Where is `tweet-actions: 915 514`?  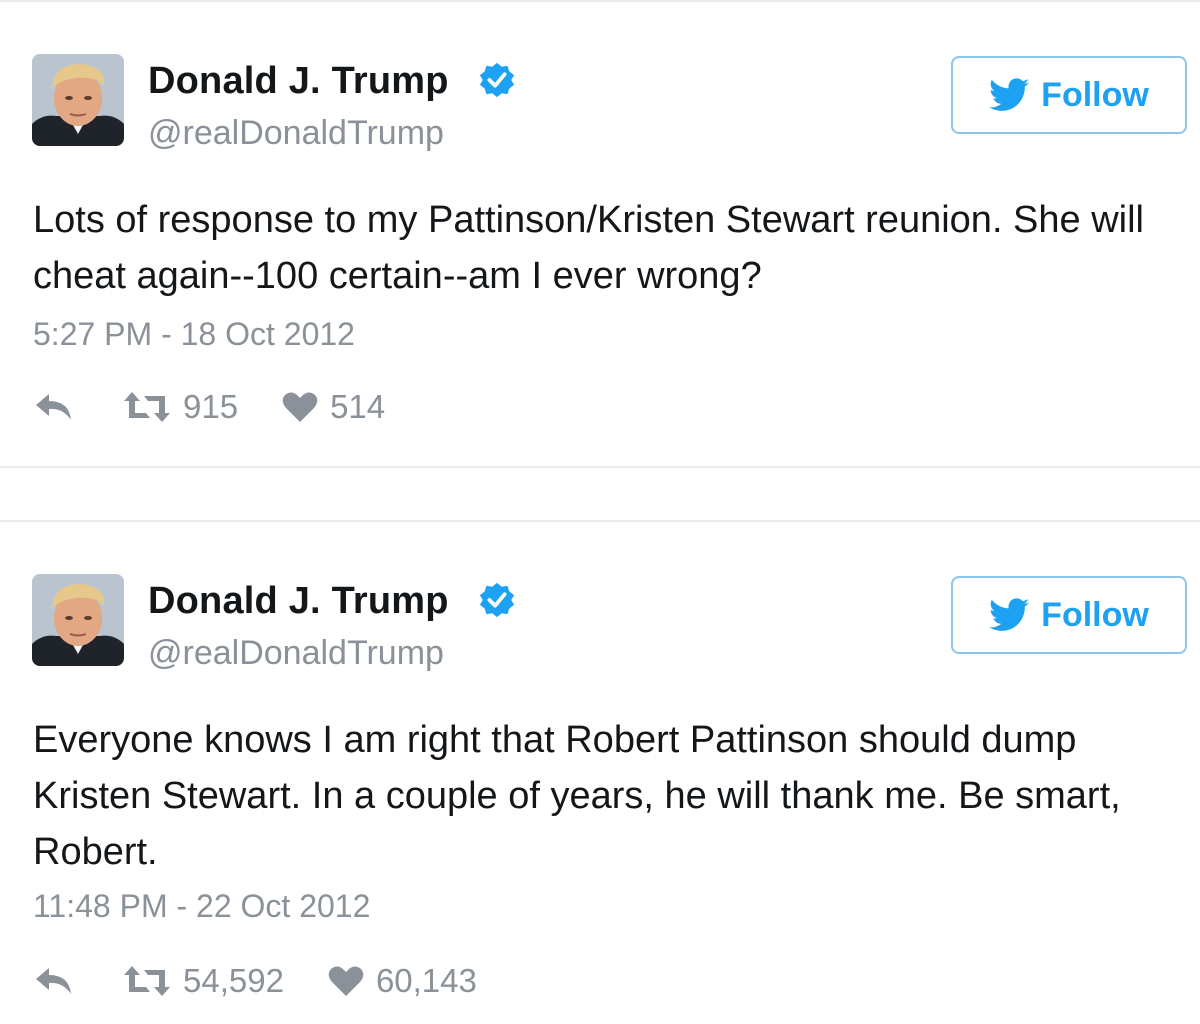
tweet-actions: 915 514 is located at coordinates (209, 407).